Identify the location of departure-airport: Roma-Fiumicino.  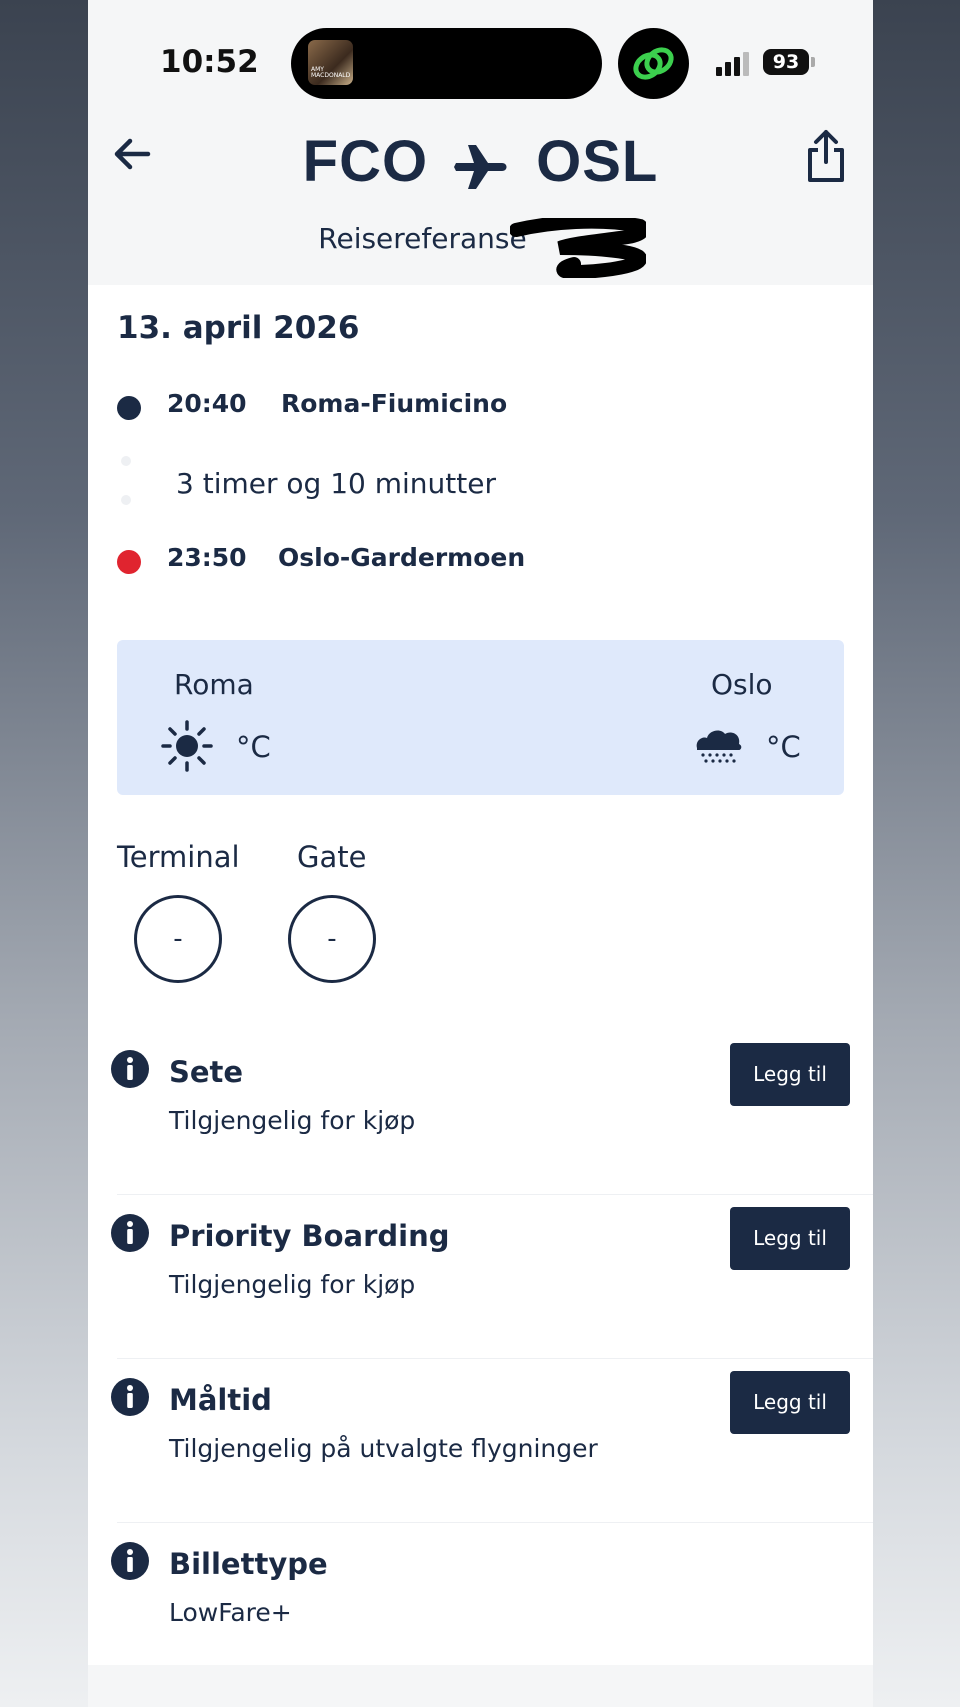
(394, 403).